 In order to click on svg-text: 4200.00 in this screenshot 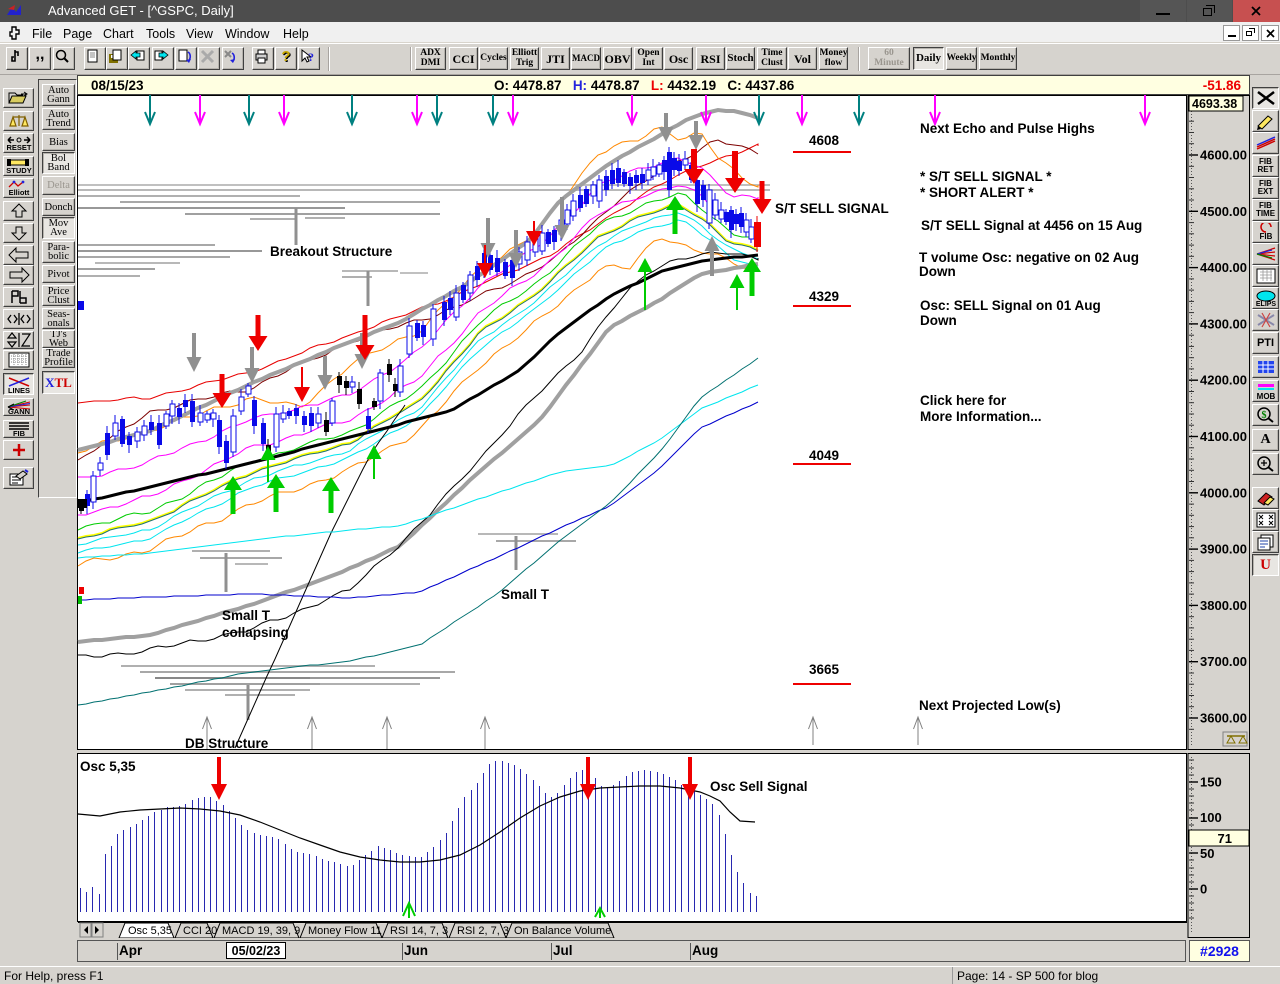, I will do `click(1223, 380)`.